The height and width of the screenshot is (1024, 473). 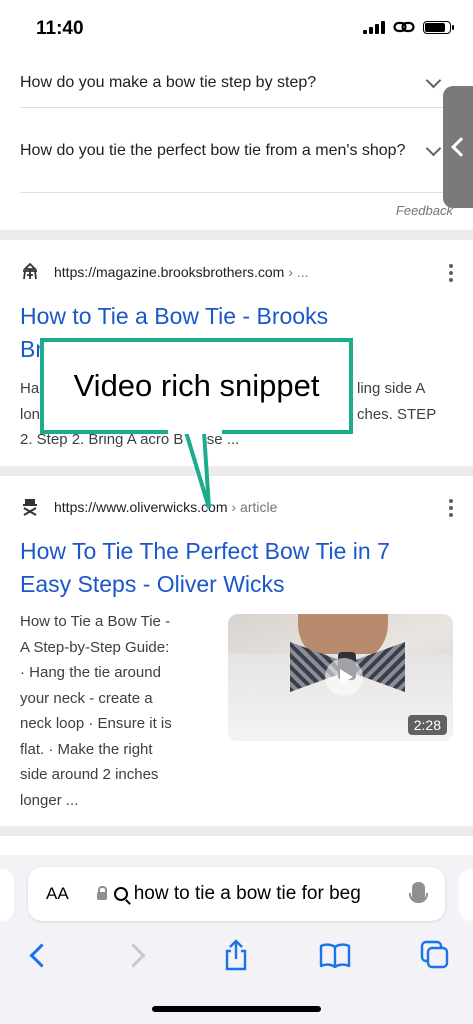 What do you see at coordinates (466, 895) in the screenshot?
I see `next-tab-peek` at bounding box center [466, 895].